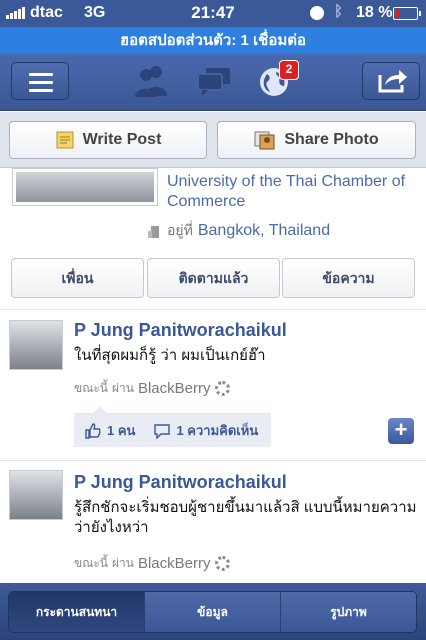 Image resolution: width=426 pixels, height=640 pixels. What do you see at coordinates (339, 11) in the screenshot?
I see `bluetooth-icon: ᛒ` at bounding box center [339, 11].